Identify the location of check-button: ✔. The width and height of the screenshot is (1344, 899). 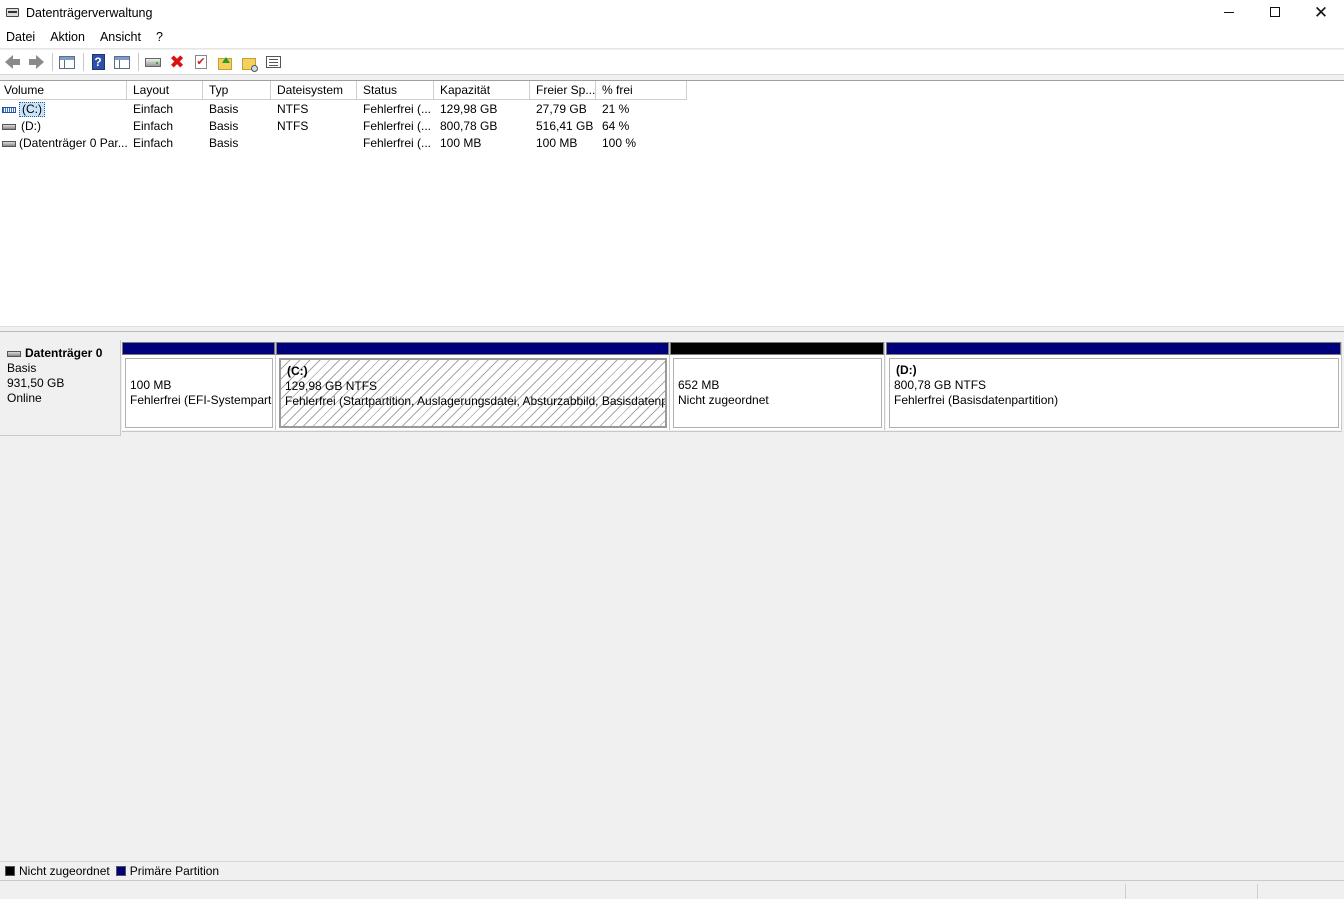
(201, 62).